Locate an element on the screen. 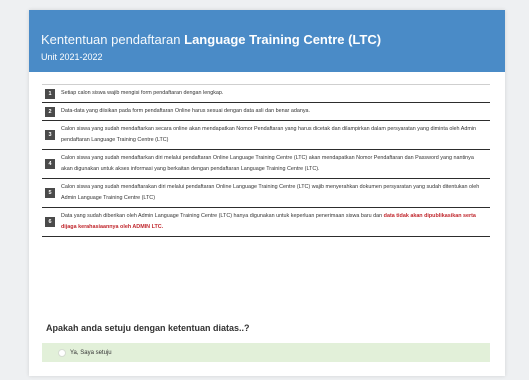 This screenshot has height=380, width=529. agree-option: Ya, Saya setuju is located at coordinates (266, 352).